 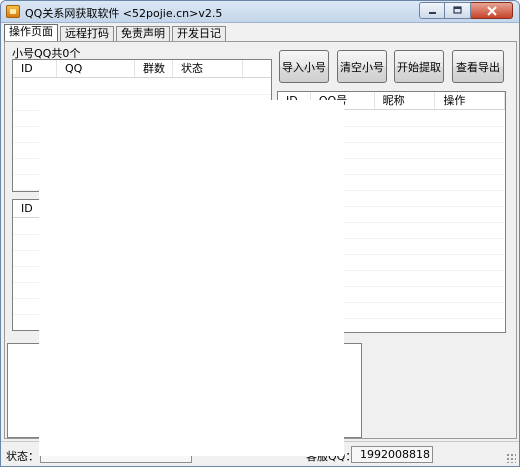 I want to click on minimize-button, so click(x=432, y=10).